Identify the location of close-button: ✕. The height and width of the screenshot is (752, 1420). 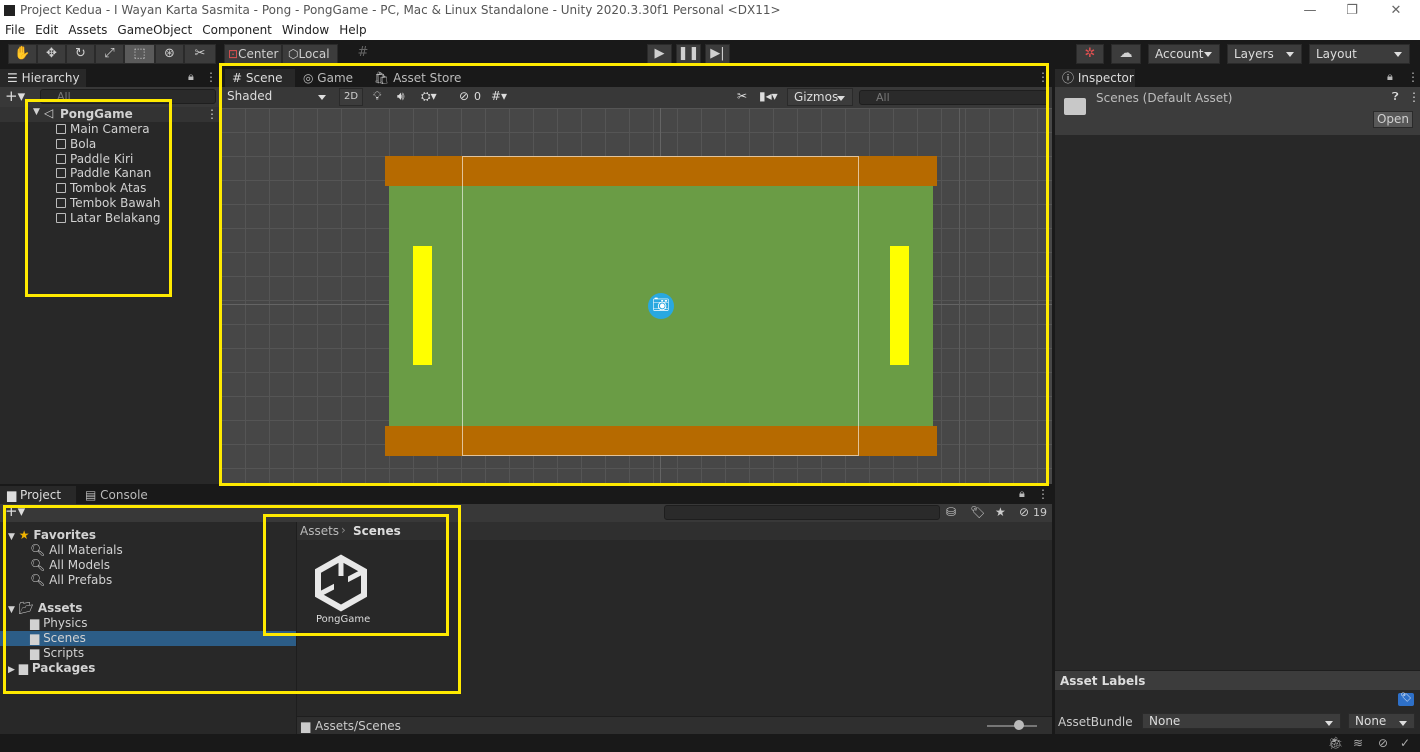
(1396, 11).